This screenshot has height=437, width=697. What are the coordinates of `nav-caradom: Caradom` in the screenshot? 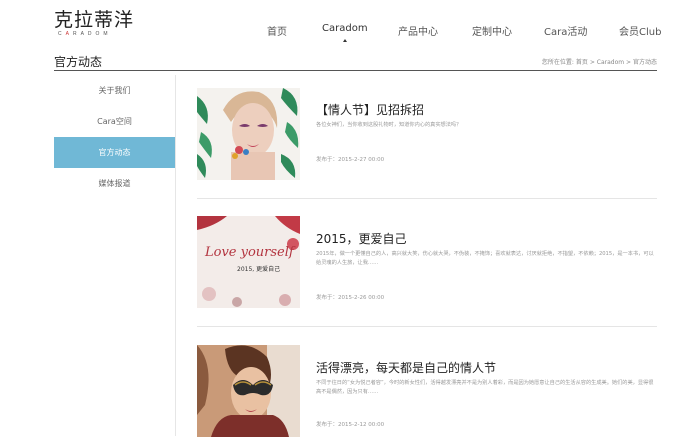 It's located at (345, 32).